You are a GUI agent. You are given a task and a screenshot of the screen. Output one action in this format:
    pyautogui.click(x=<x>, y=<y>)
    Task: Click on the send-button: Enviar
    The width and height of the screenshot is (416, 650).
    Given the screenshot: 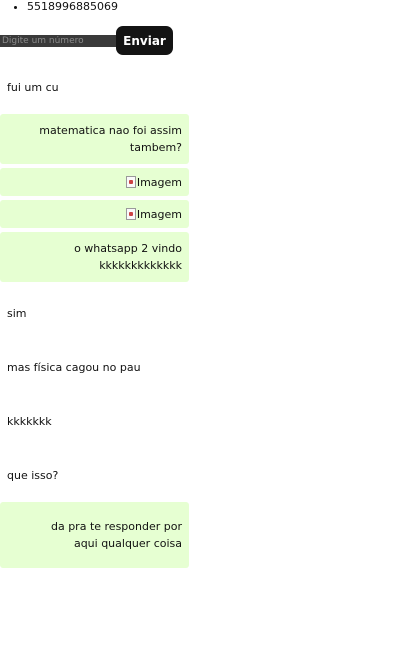 What is the action you would take?
    pyautogui.click(x=144, y=40)
    